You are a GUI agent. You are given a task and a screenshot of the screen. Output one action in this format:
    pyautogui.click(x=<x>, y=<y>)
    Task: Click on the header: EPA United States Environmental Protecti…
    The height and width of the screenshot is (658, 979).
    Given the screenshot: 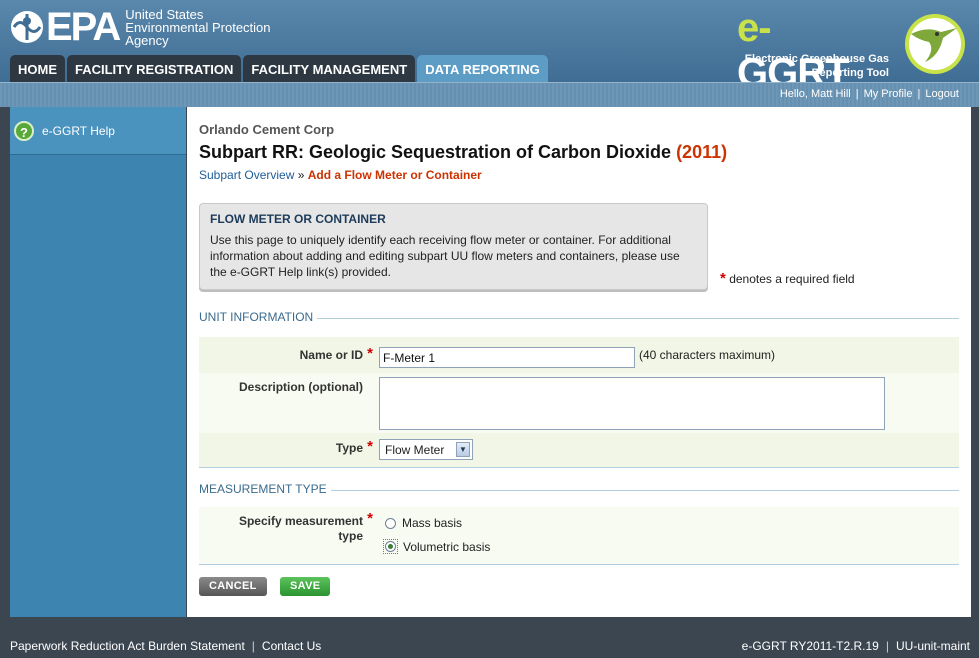 What is the action you would take?
    pyautogui.click(x=489, y=47)
    